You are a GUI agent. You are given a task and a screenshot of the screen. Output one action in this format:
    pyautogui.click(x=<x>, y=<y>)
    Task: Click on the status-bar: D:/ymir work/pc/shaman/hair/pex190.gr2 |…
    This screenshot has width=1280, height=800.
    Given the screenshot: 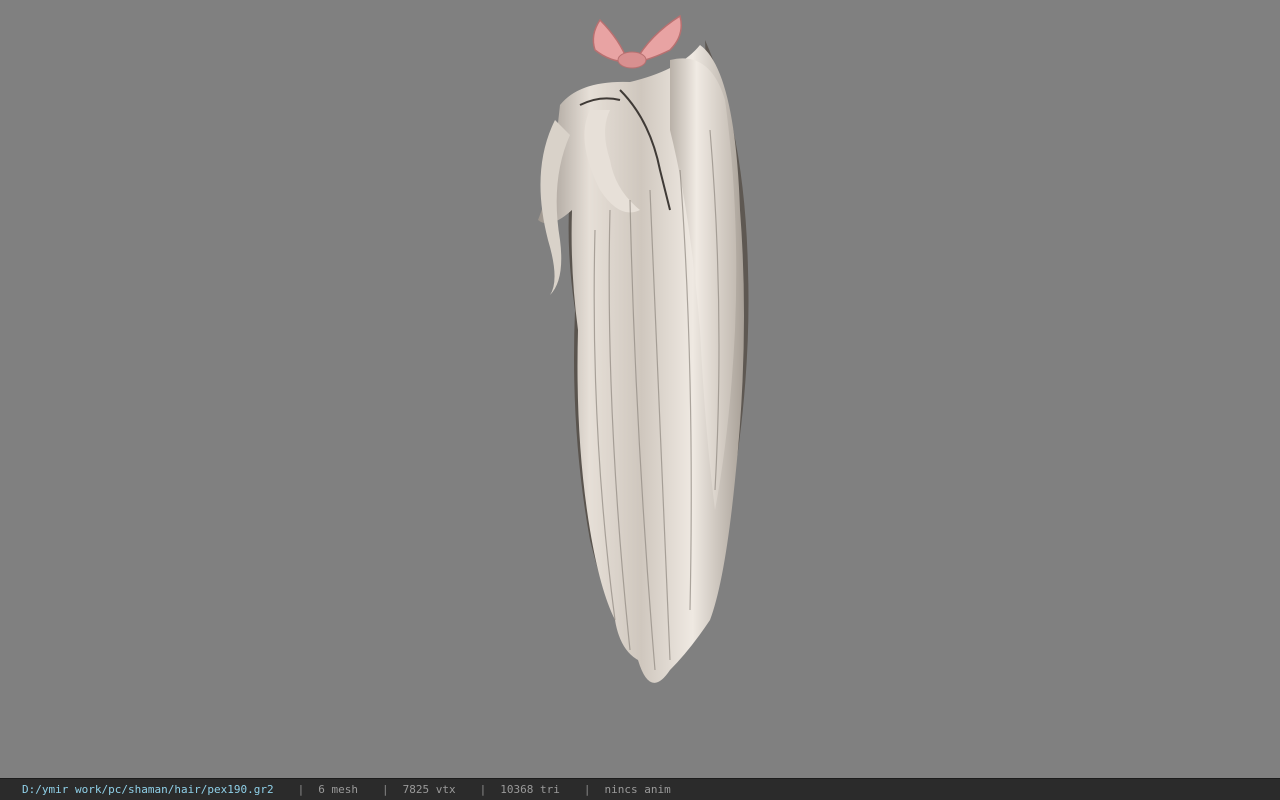 What is the action you would take?
    pyautogui.click(x=640, y=789)
    